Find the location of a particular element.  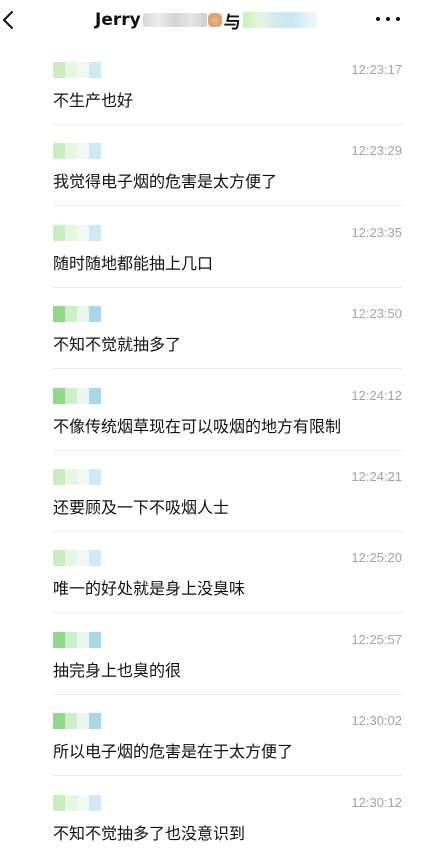

title-name: Jerry is located at coordinates (118, 20).